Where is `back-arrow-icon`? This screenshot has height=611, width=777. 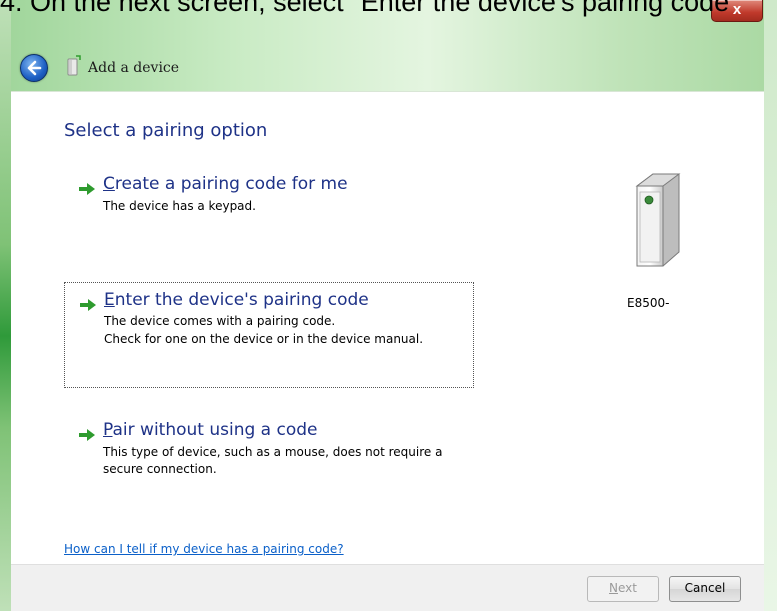
back-arrow-icon is located at coordinates (34, 68).